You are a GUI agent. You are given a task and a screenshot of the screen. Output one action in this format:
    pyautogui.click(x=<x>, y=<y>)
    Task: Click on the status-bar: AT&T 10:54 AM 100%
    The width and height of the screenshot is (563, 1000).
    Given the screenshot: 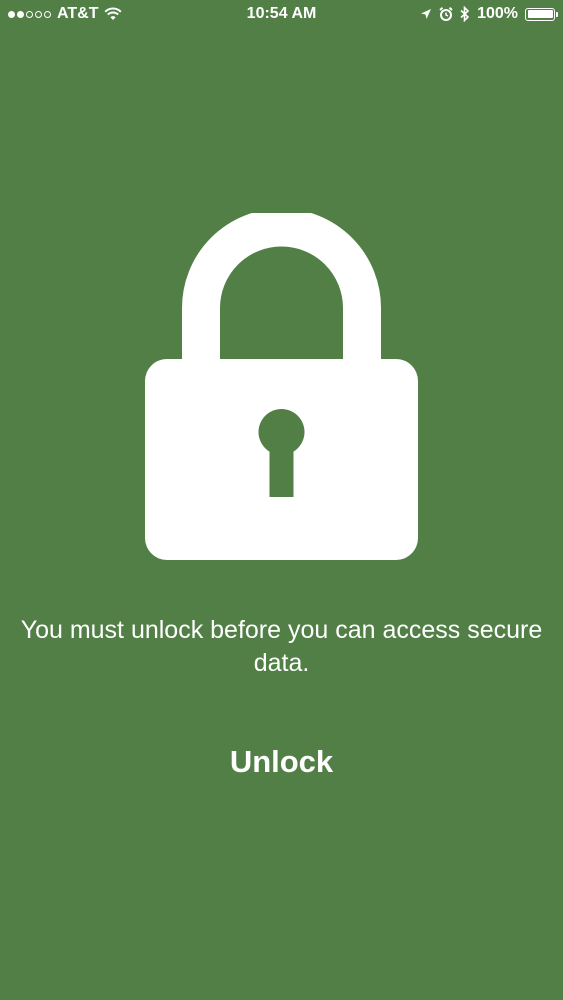 What is the action you would take?
    pyautogui.click(x=281, y=15)
    